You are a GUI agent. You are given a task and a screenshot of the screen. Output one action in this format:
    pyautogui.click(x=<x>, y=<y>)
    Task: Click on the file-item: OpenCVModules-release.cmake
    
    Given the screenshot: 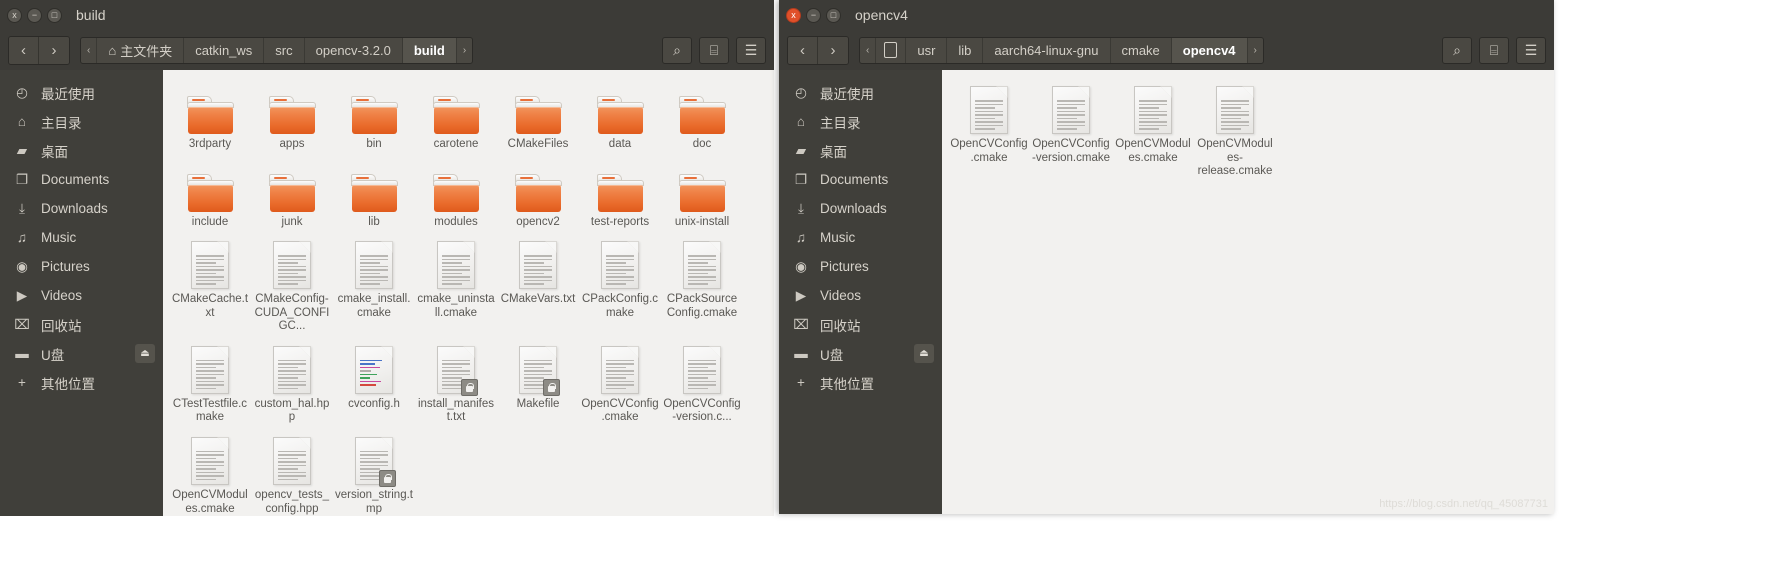 What is the action you would take?
    pyautogui.click(x=1235, y=130)
    